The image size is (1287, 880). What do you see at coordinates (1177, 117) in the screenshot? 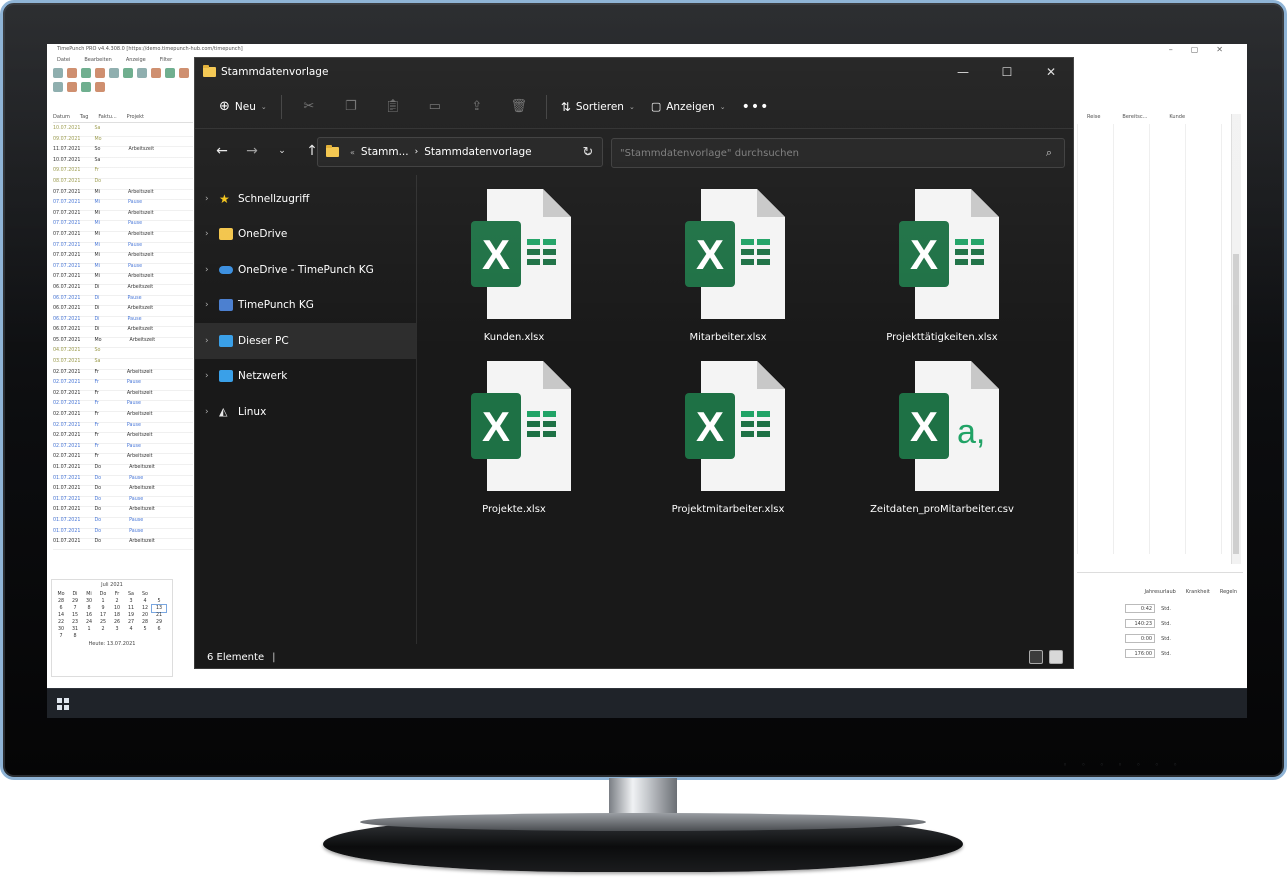
I see `col-kunde: Kunde` at bounding box center [1177, 117].